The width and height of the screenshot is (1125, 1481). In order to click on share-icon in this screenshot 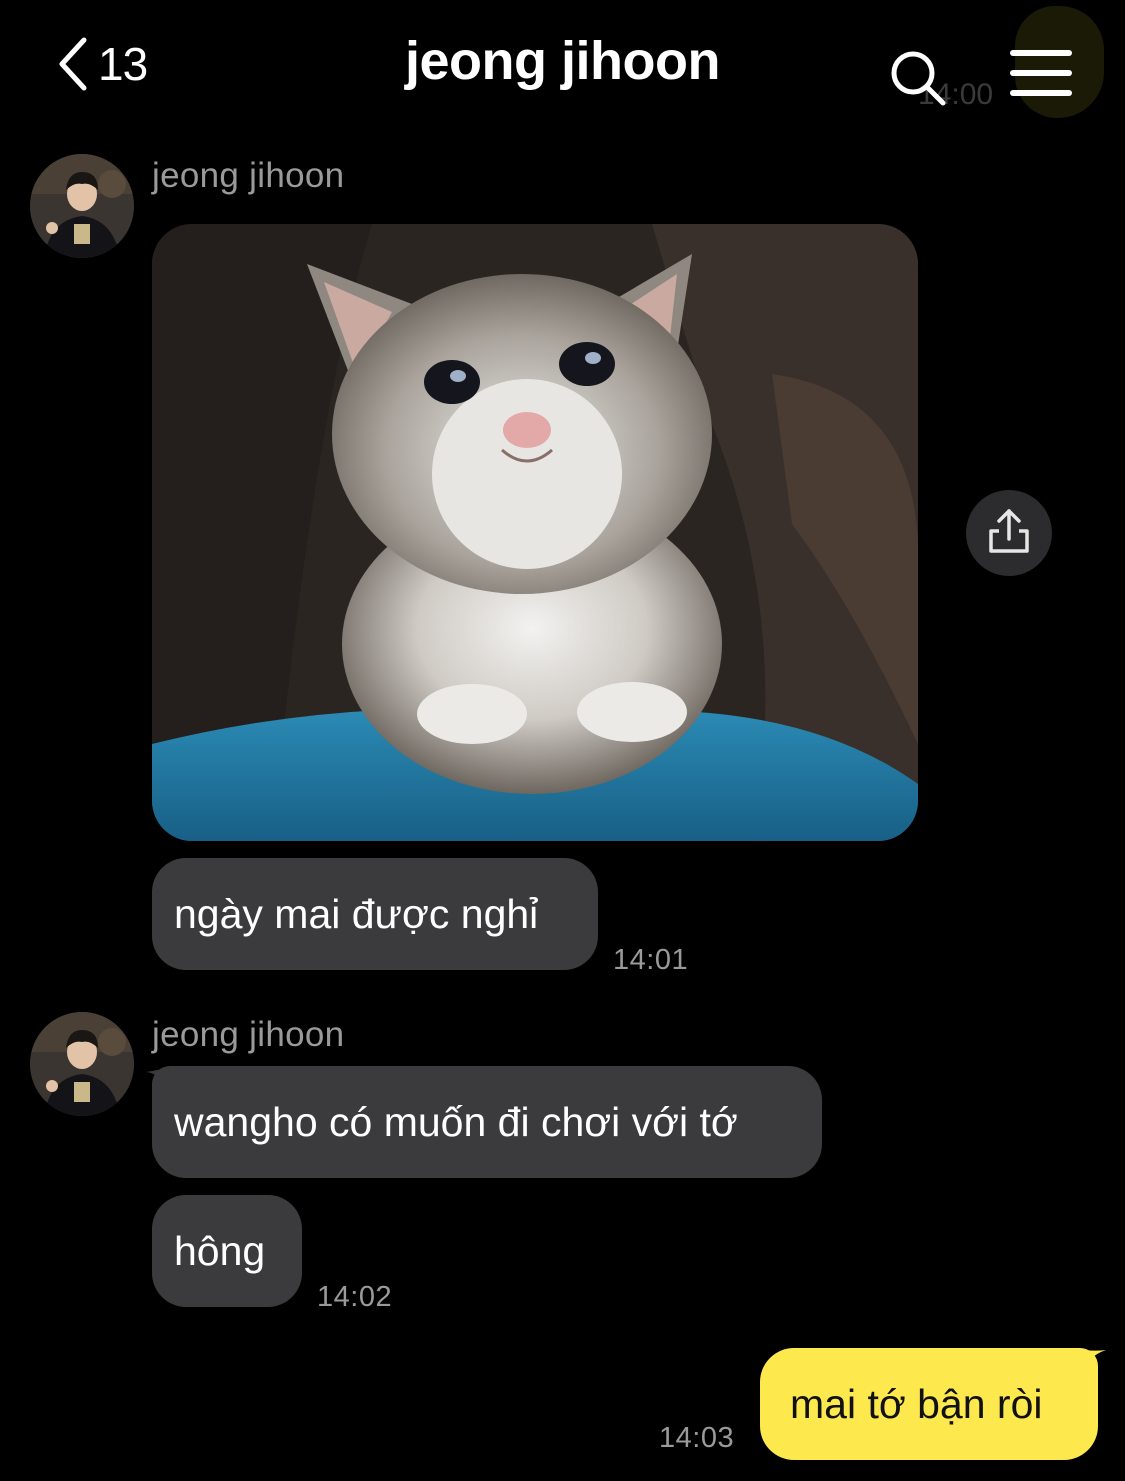, I will do `click(1009, 531)`.